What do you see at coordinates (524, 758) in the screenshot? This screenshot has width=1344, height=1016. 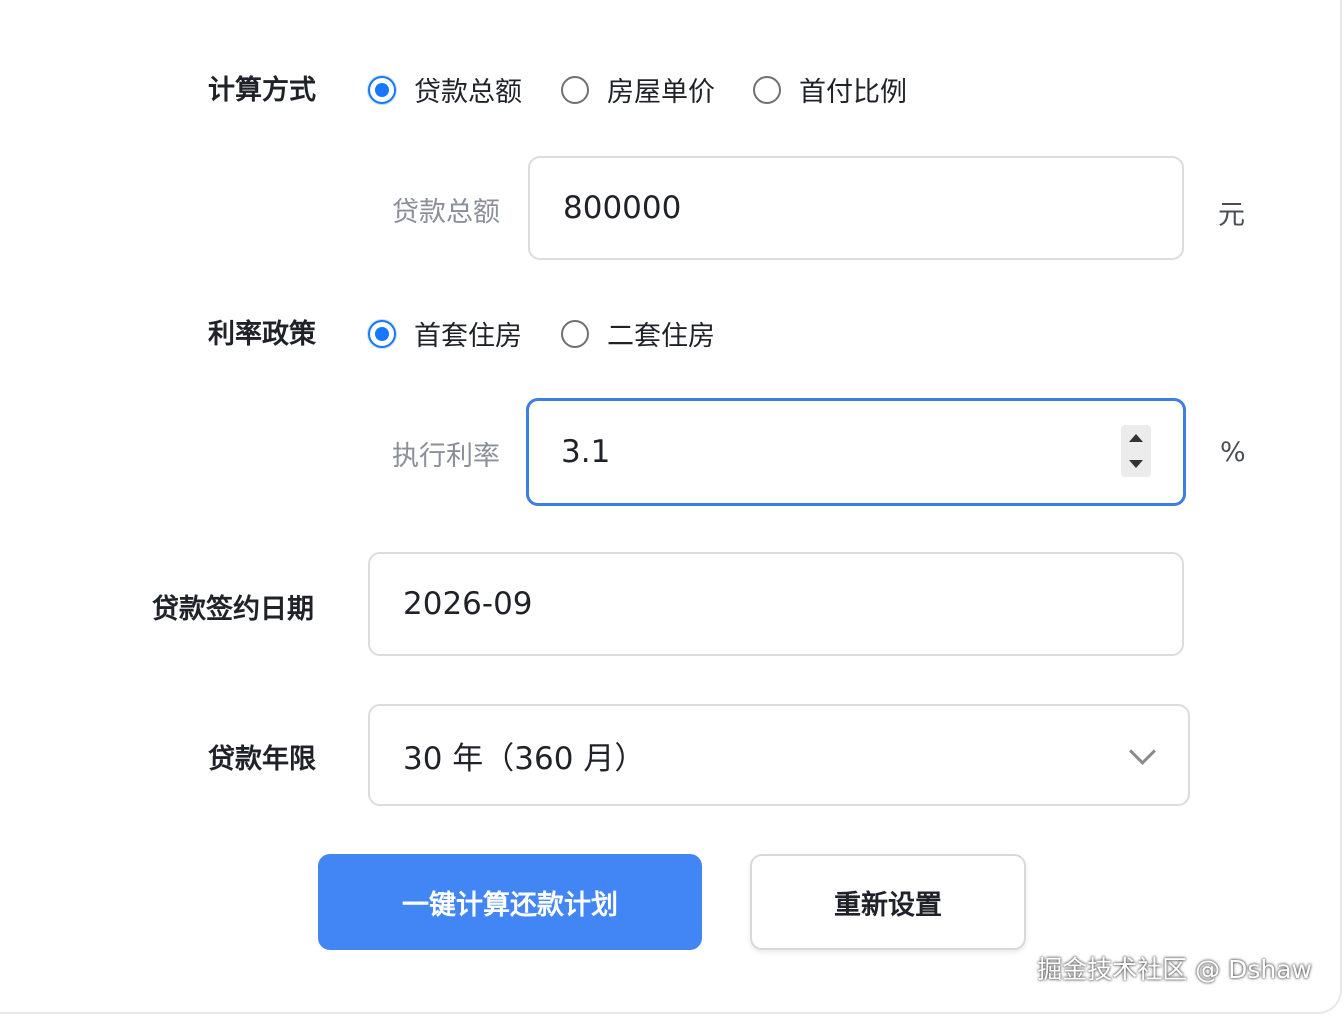 I see `loan-term-value: 30 年（360 月）` at bounding box center [524, 758].